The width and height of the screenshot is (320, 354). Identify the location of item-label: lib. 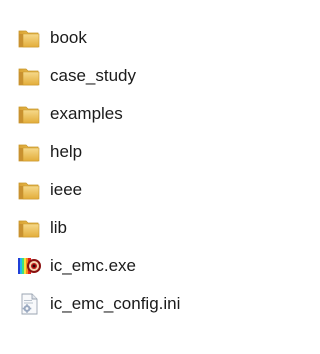
(59, 227).